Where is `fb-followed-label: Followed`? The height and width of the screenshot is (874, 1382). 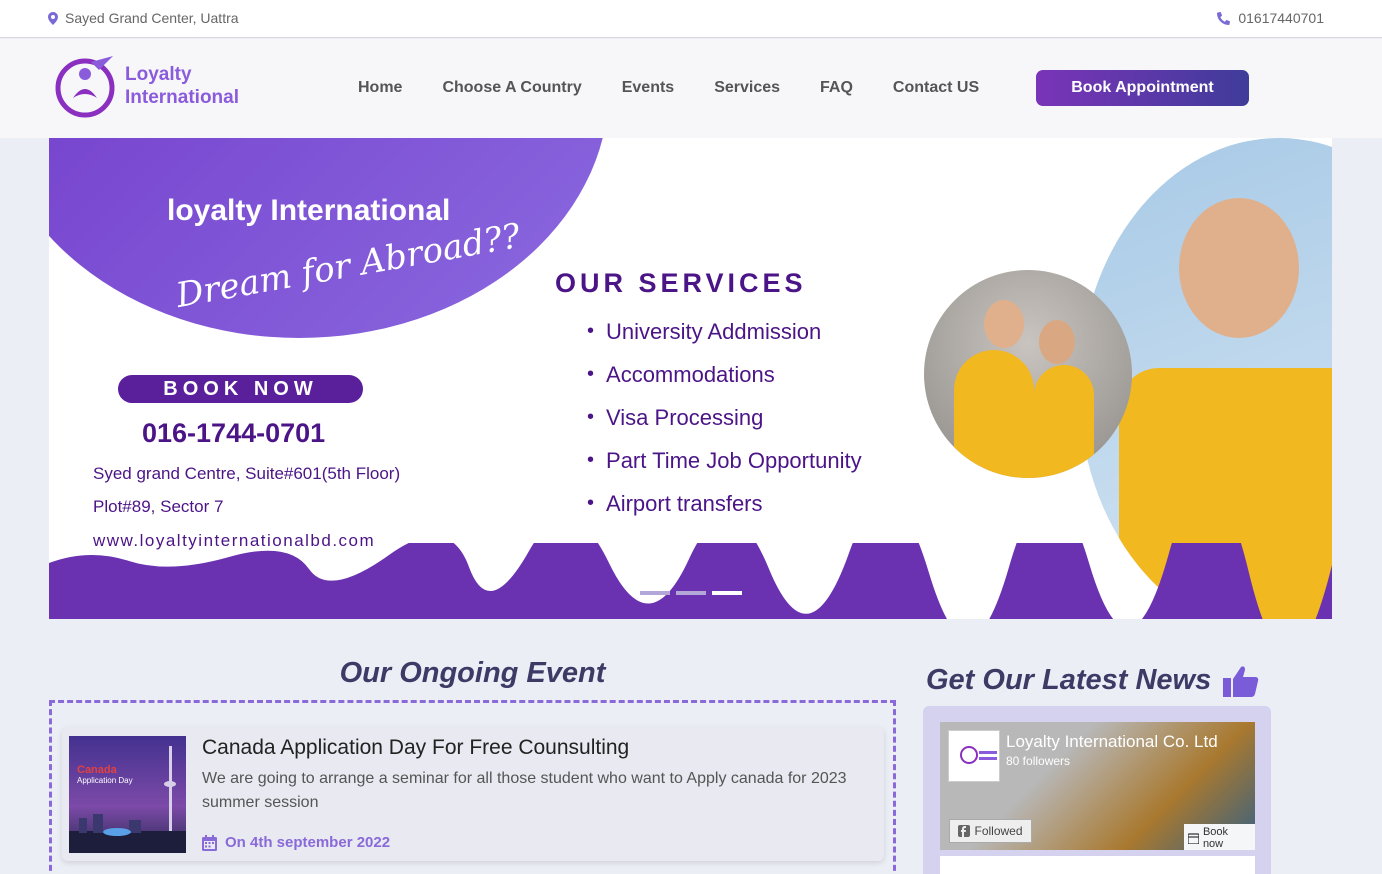
fb-followed-label: Followed is located at coordinates (998, 831).